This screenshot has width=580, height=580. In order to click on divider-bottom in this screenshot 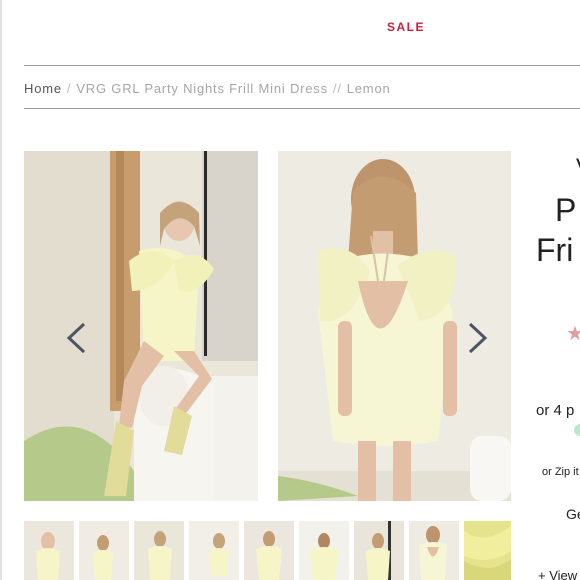, I will do `click(302, 108)`.